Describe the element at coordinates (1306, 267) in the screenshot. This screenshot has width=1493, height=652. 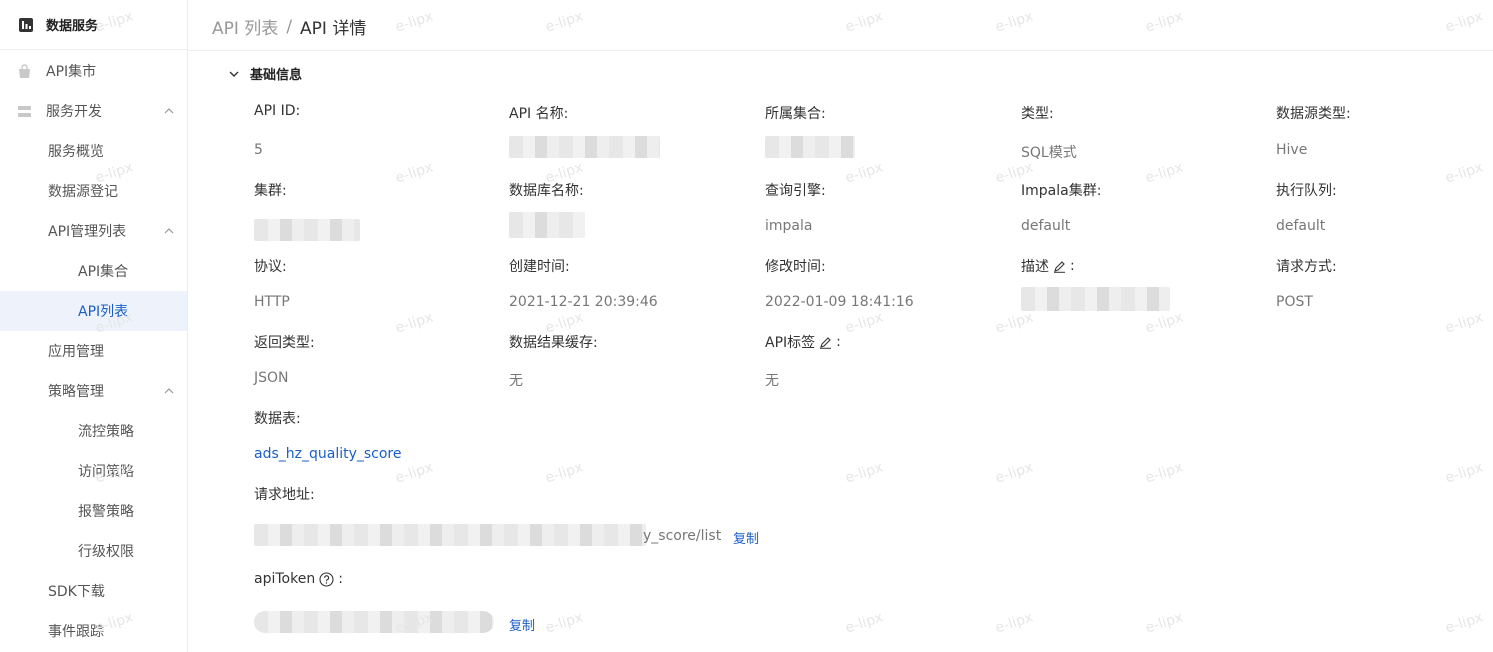
I see `field-label-method: 请求方式:` at that location.